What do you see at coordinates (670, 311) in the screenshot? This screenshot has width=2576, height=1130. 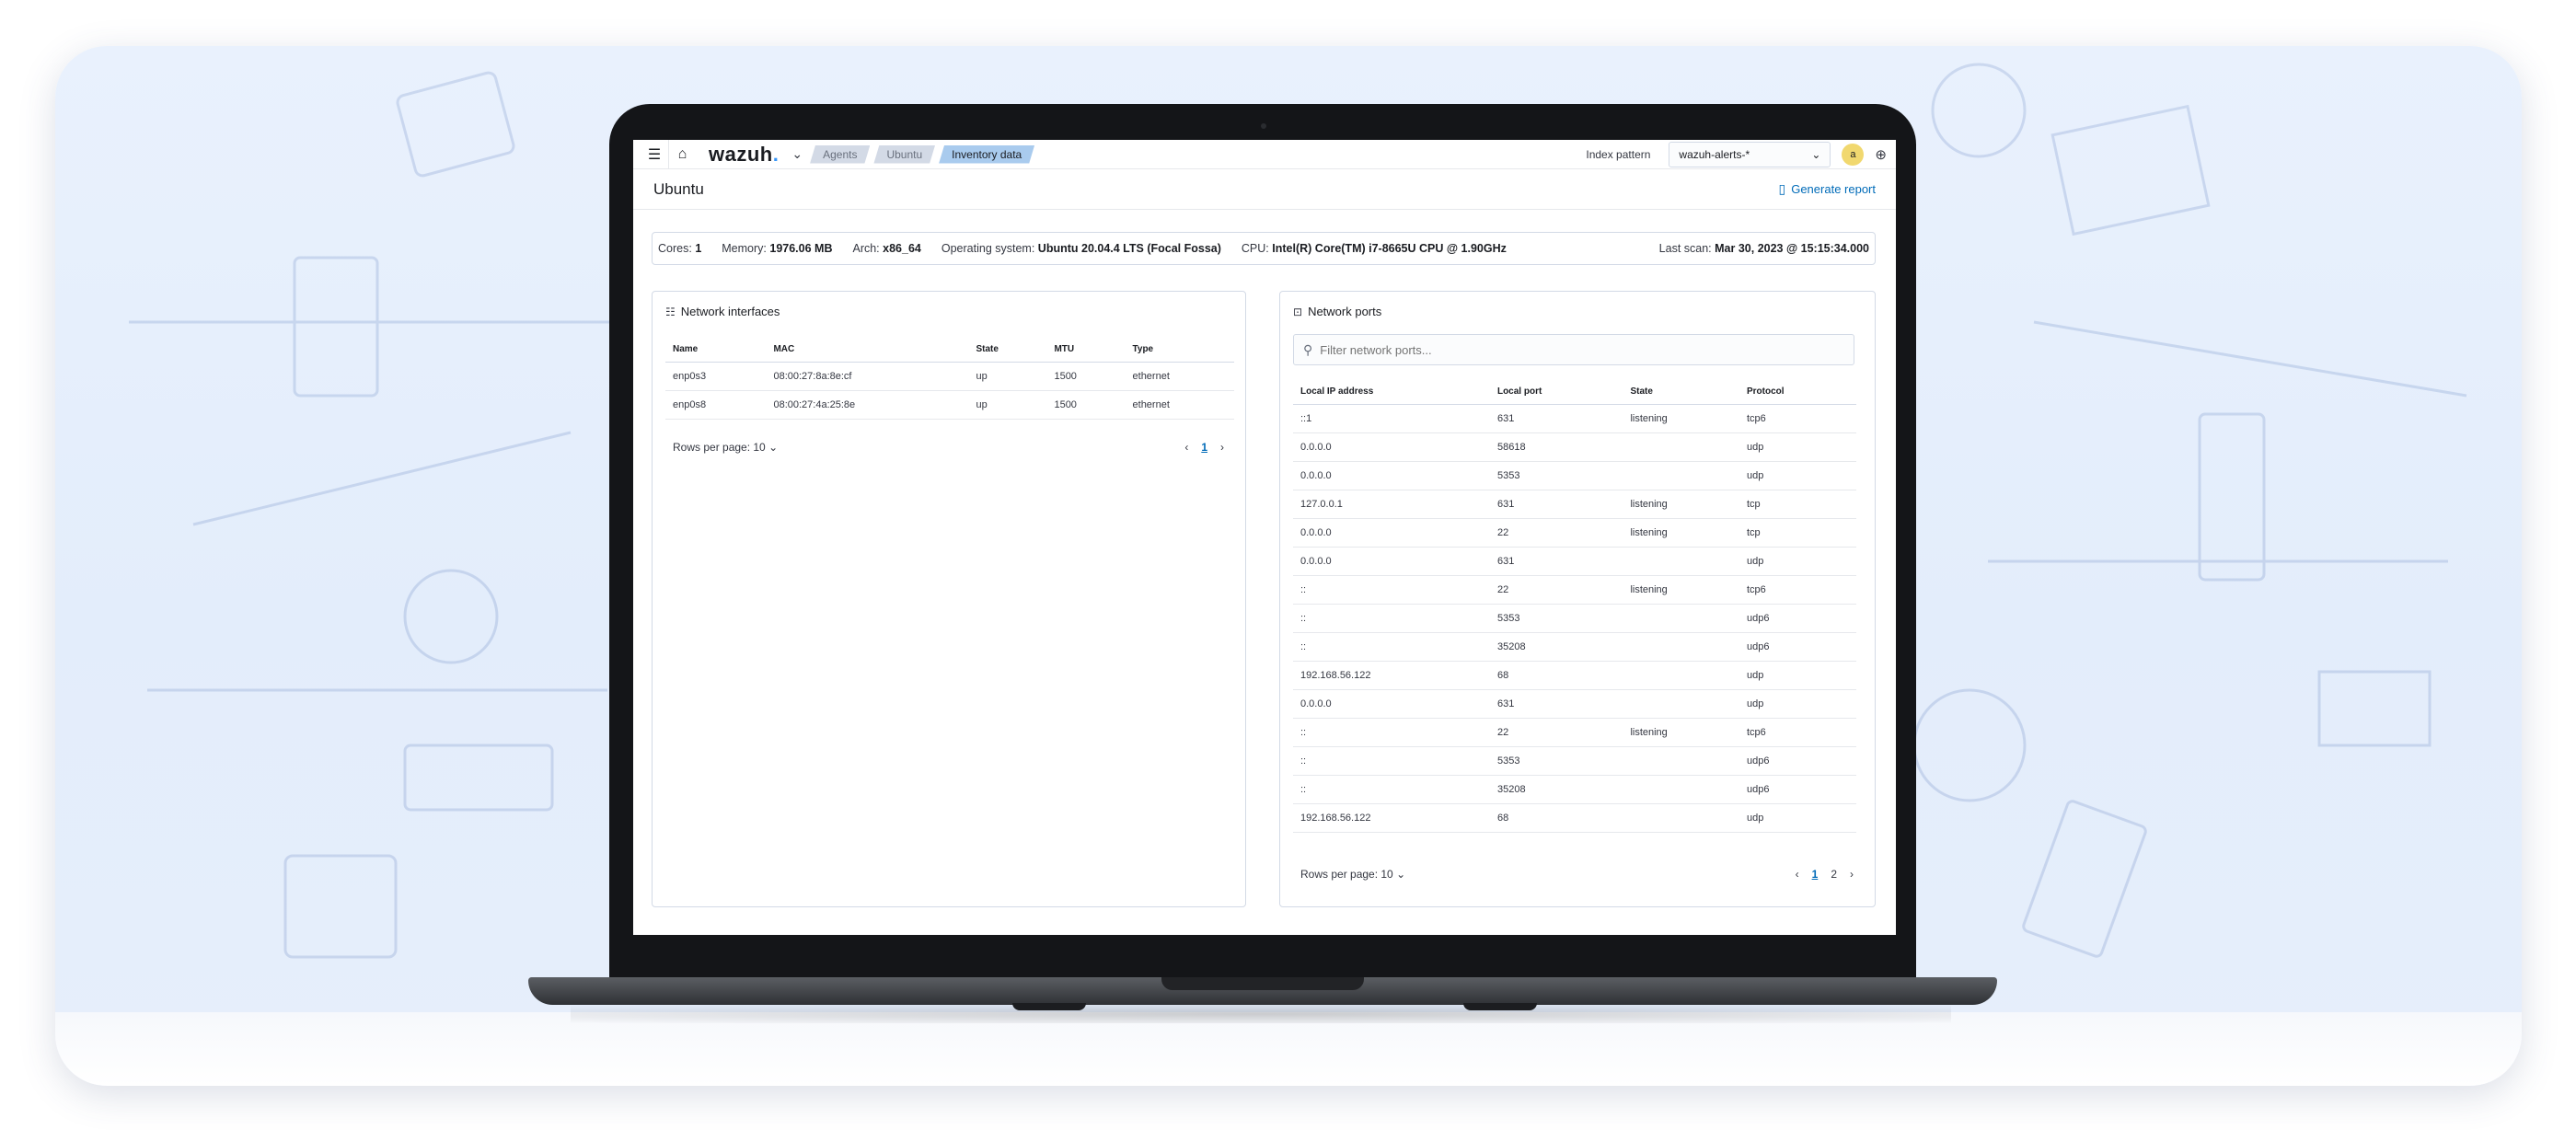 I see `network-icon: ☷` at bounding box center [670, 311].